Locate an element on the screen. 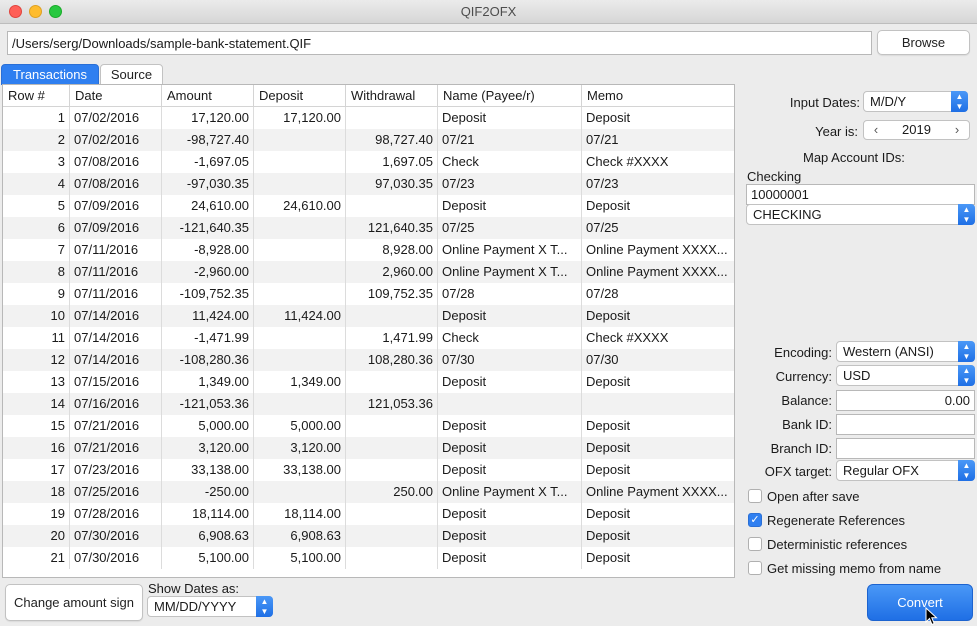 This screenshot has height=626, width=977. column-header-memo: Memo is located at coordinates (658, 96).